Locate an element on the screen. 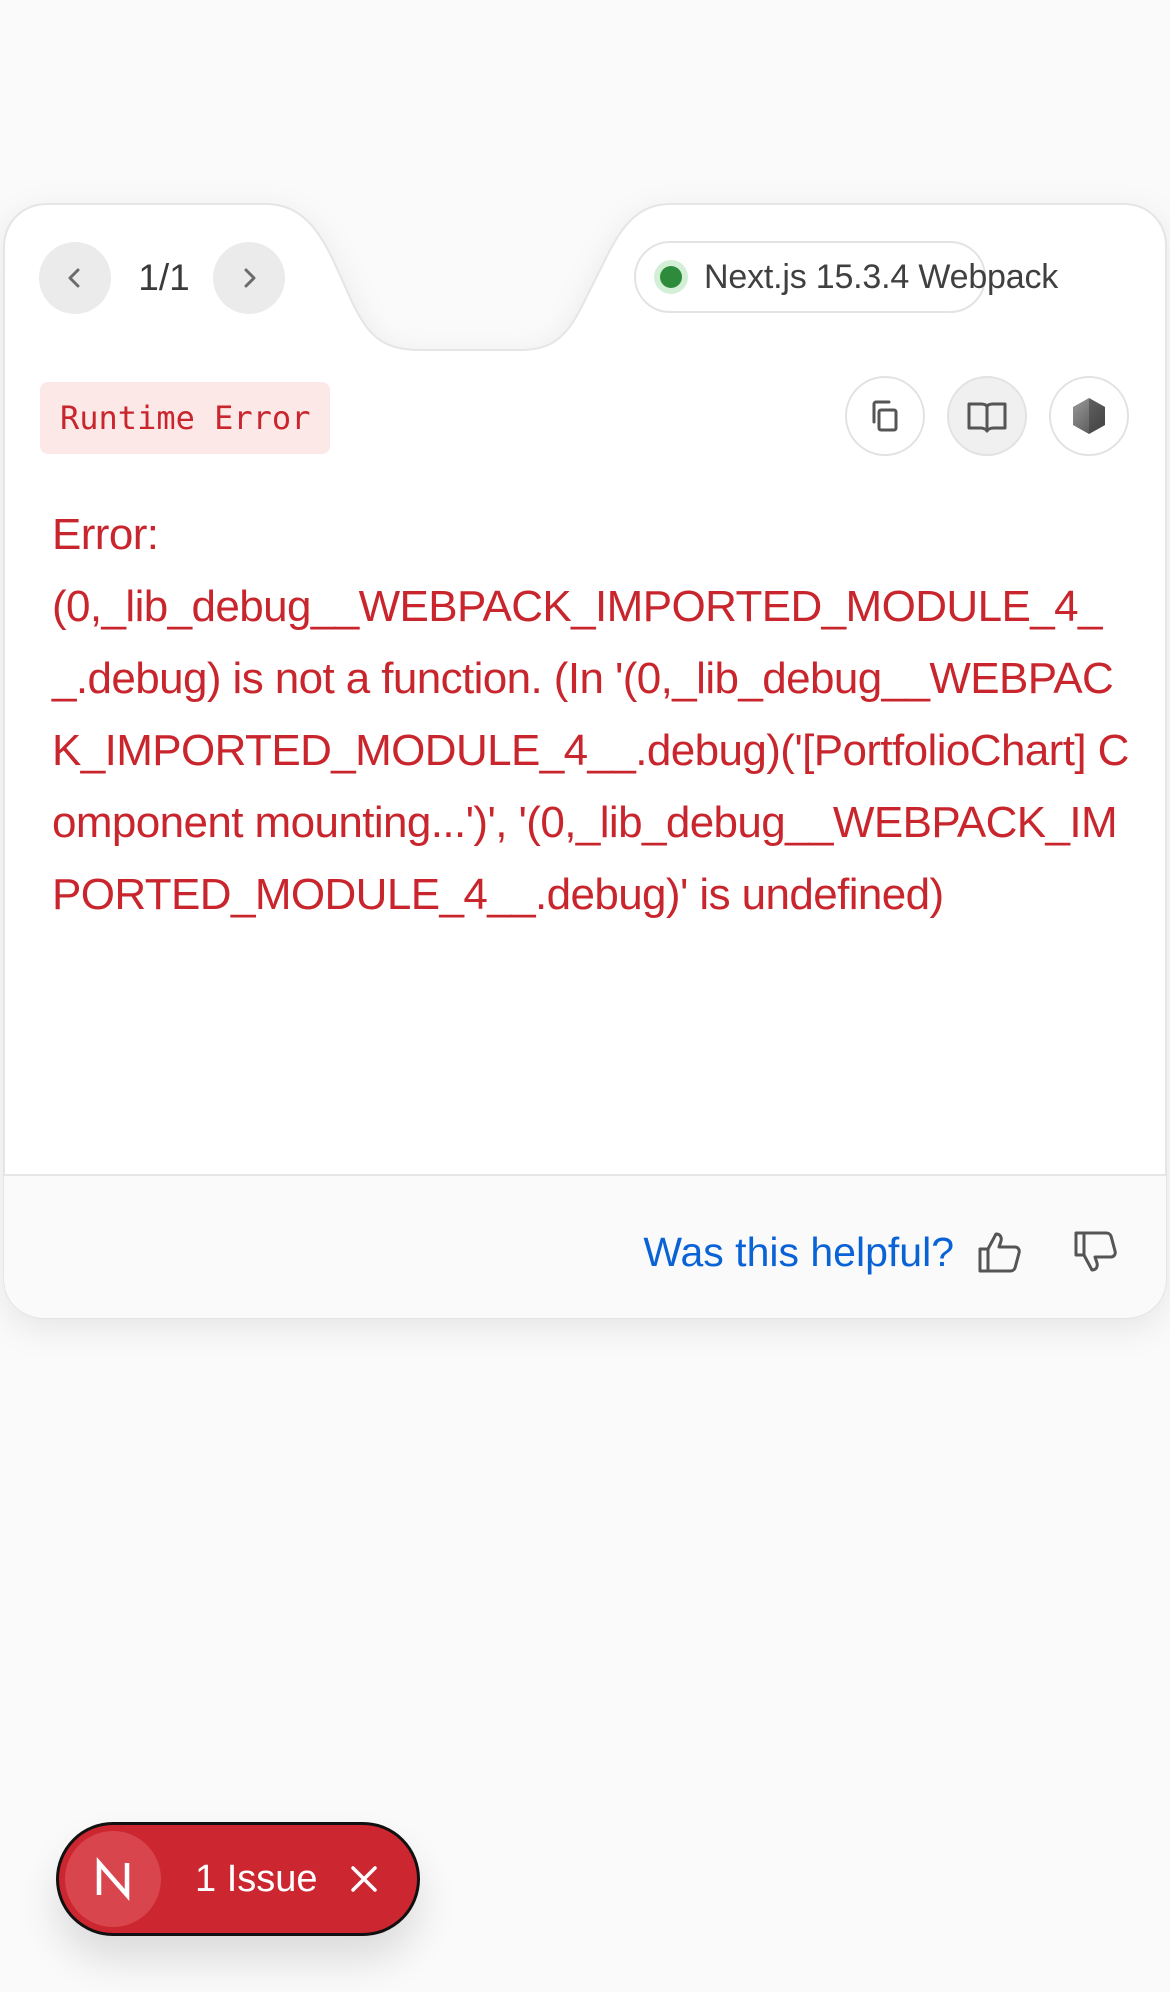 The height and width of the screenshot is (1992, 1170). version-label: Next.js 15.3.4 Webpack is located at coordinates (881, 276).